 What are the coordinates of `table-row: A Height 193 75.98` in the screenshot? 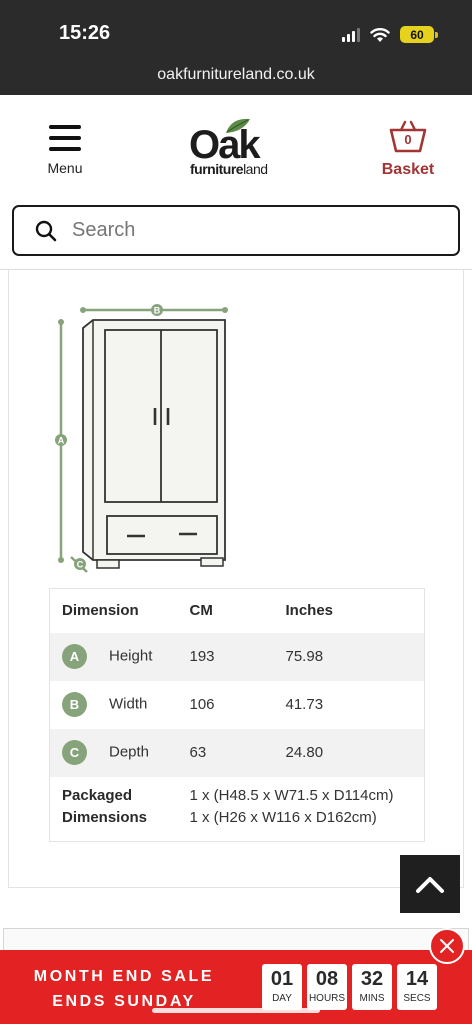 It's located at (237, 656).